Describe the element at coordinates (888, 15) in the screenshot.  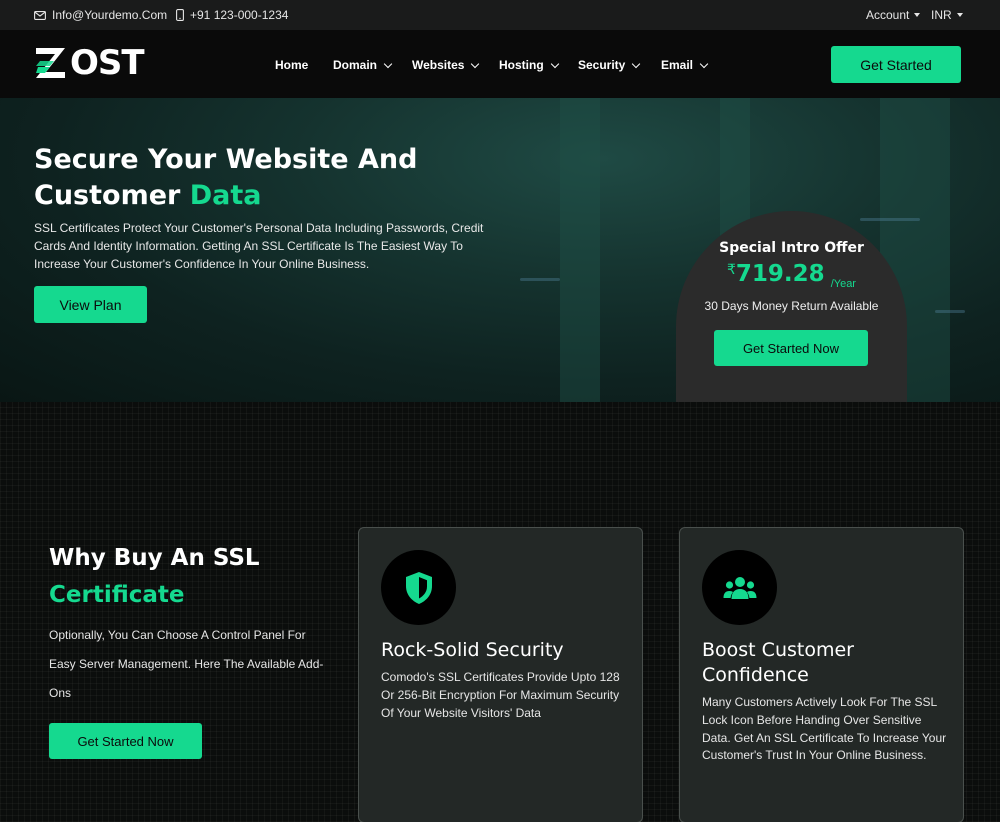
I see `account-label: Account` at that location.